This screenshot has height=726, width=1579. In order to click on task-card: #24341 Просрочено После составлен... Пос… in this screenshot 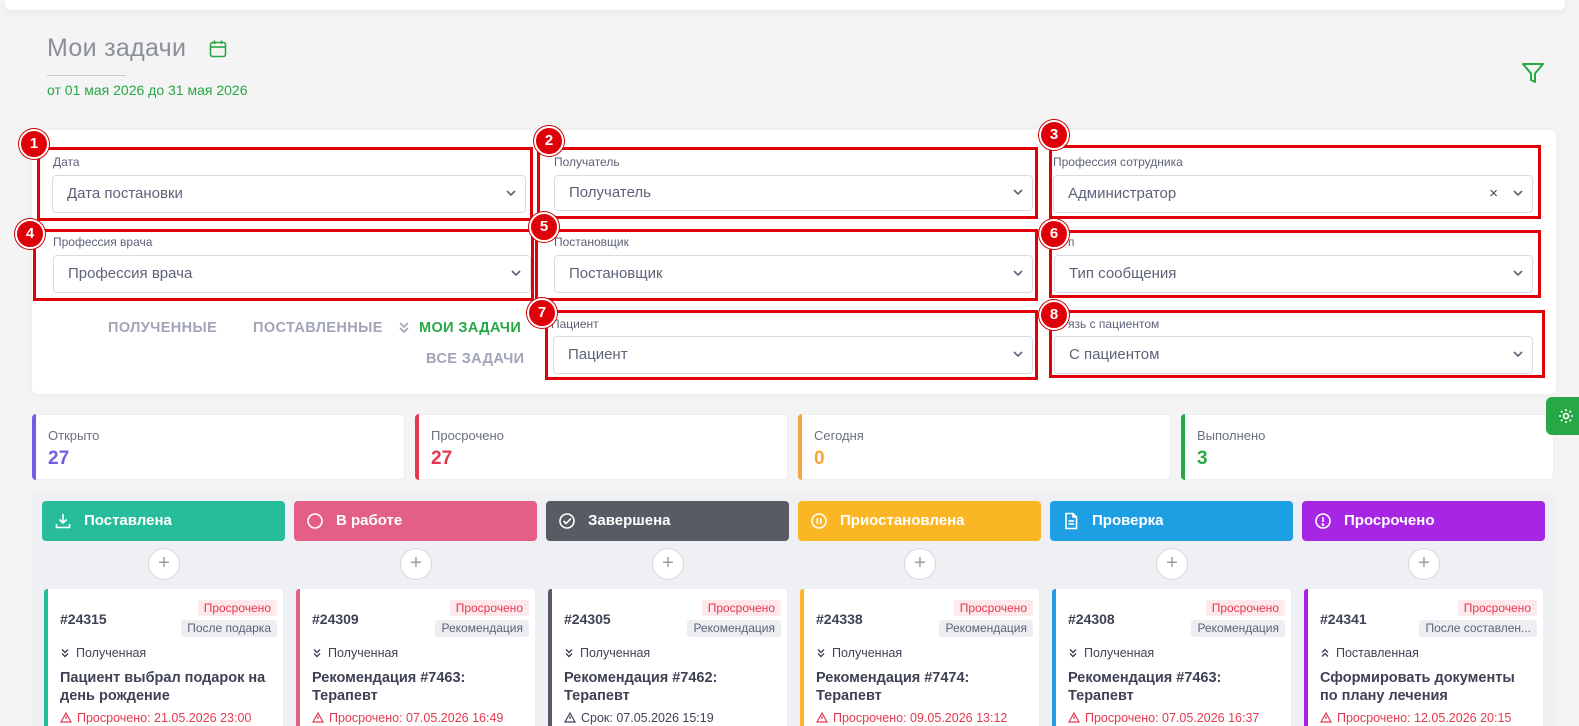, I will do `click(1423, 657)`.